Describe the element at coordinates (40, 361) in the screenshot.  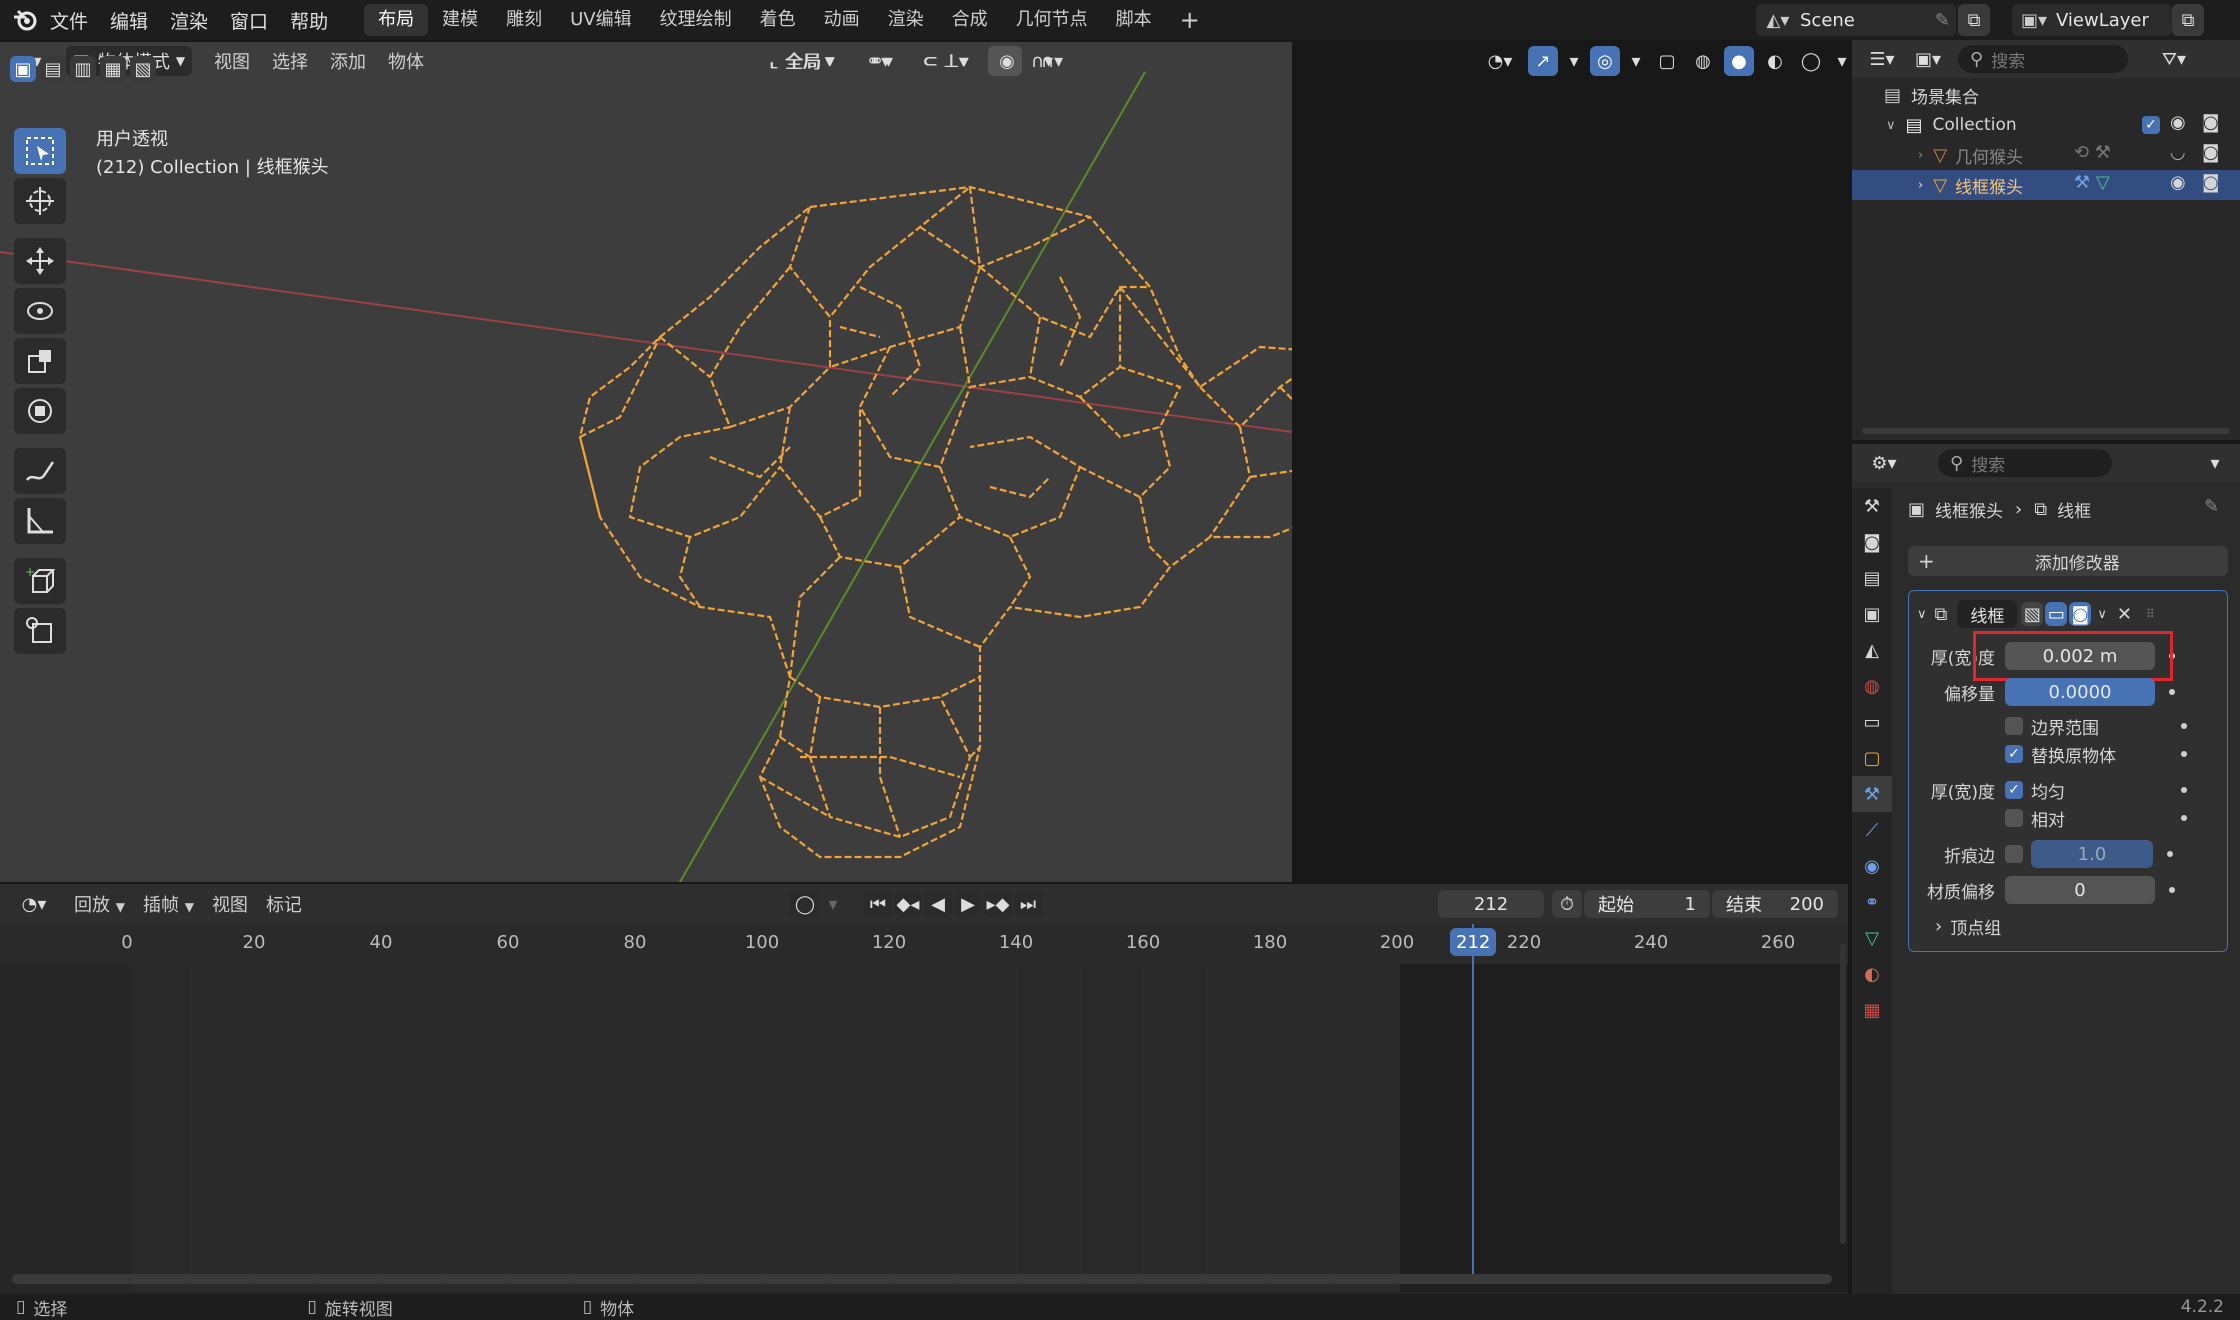
I see `scale-icon` at that location.